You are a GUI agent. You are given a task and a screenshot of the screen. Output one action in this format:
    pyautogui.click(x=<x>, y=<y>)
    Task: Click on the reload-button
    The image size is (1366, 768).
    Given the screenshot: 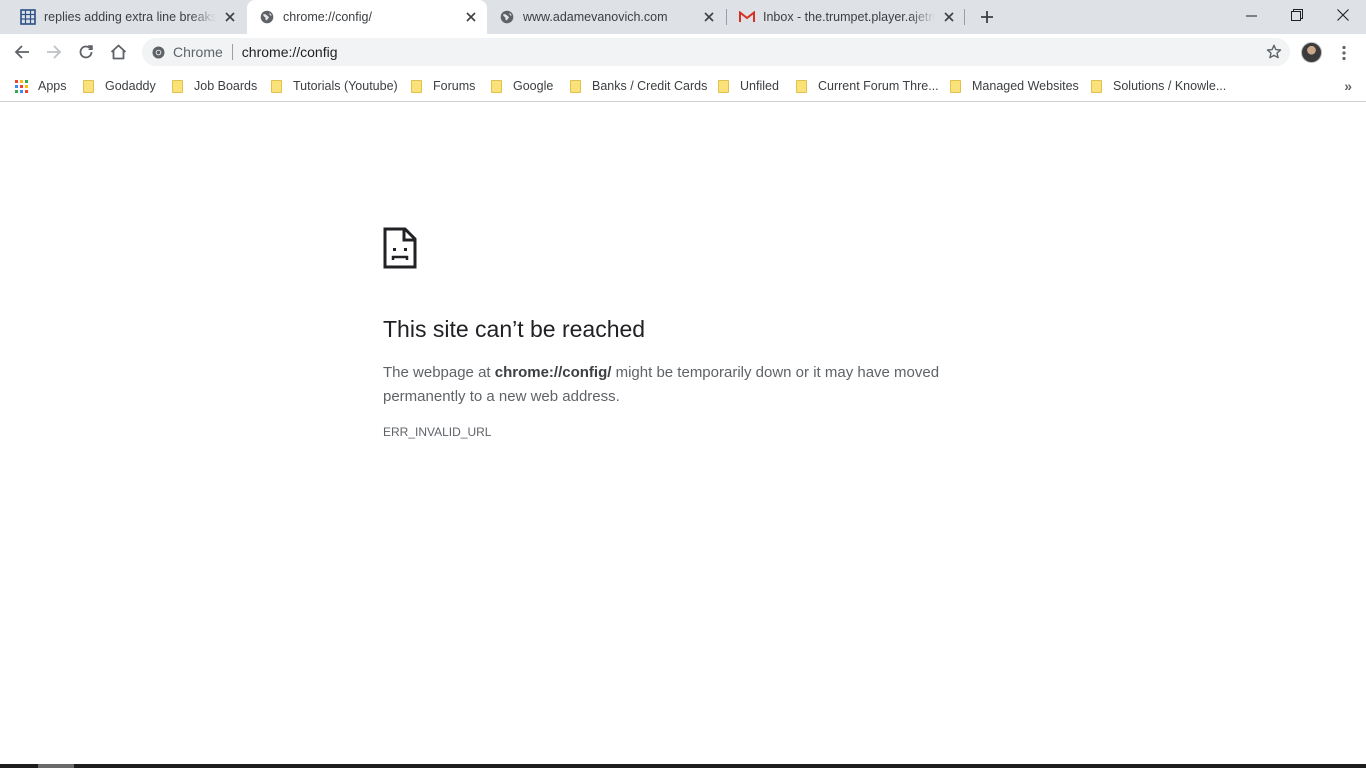 What is the action you would take?
    pyautogui.click(x=86, y=52)
    